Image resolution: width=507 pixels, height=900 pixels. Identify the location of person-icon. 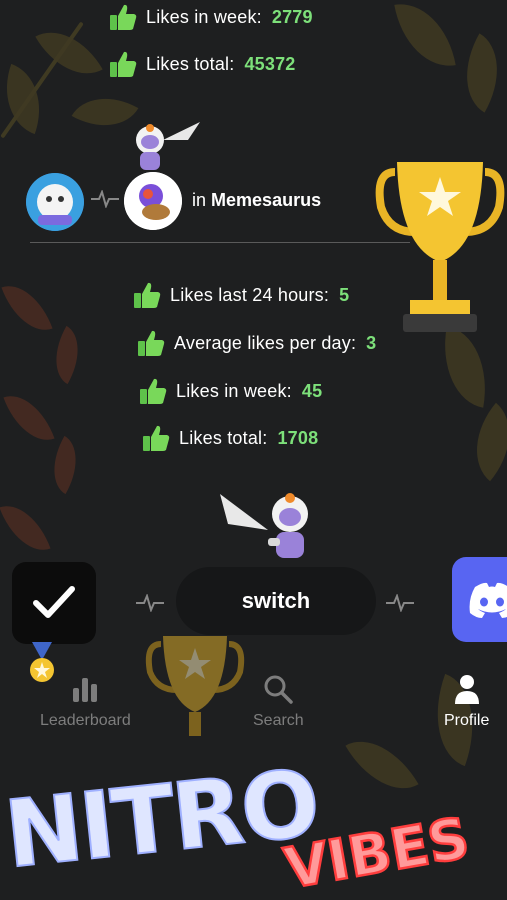
(466, 689).